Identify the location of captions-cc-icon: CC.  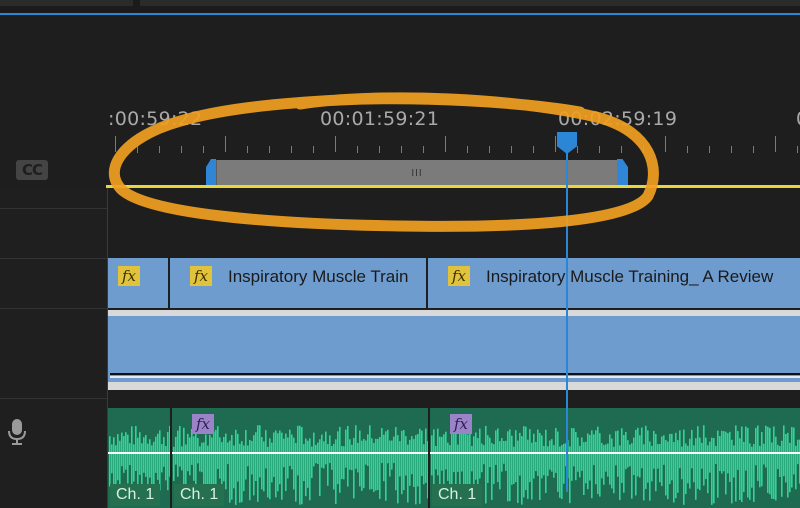
(32, 170).